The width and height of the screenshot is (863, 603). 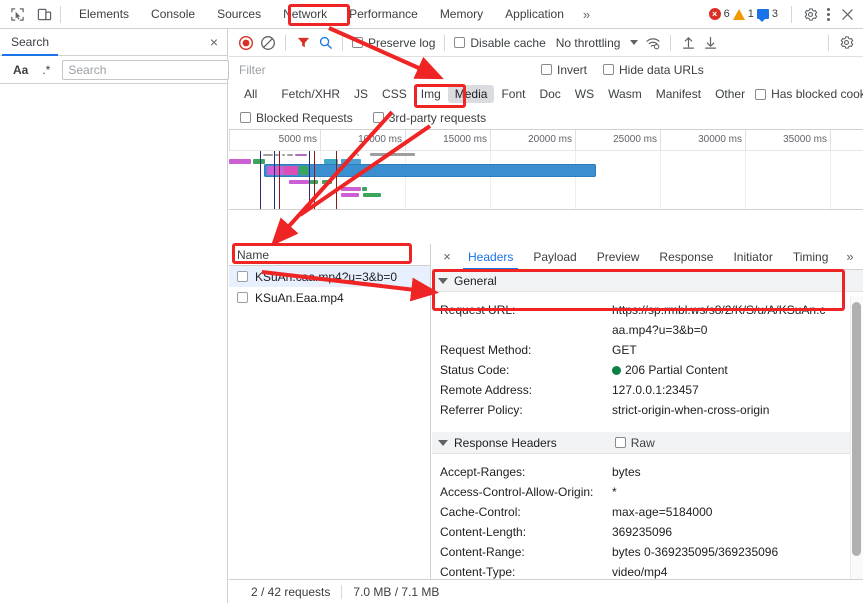 I want to click on row-key: Content-Type:, so click(x=478, y=572).